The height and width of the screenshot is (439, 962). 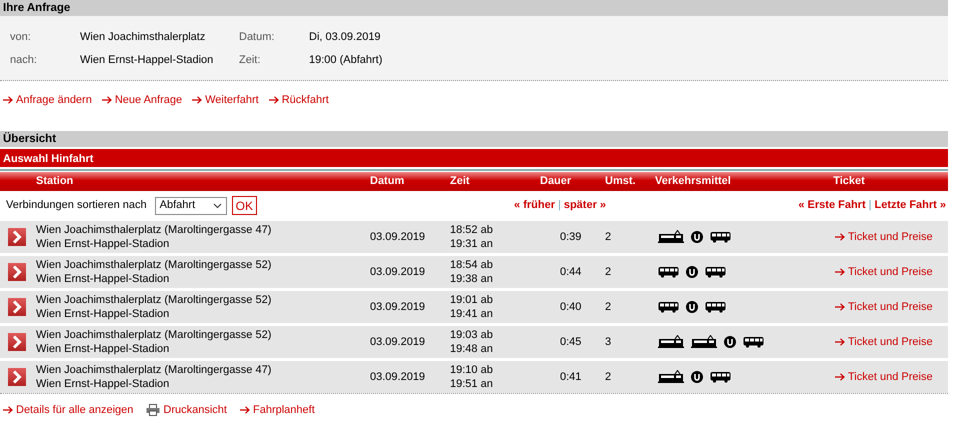 What do you see at coordinates (55, 181) in the screenshot?
I see `column-header: Station` at bounding box center [55, 181].